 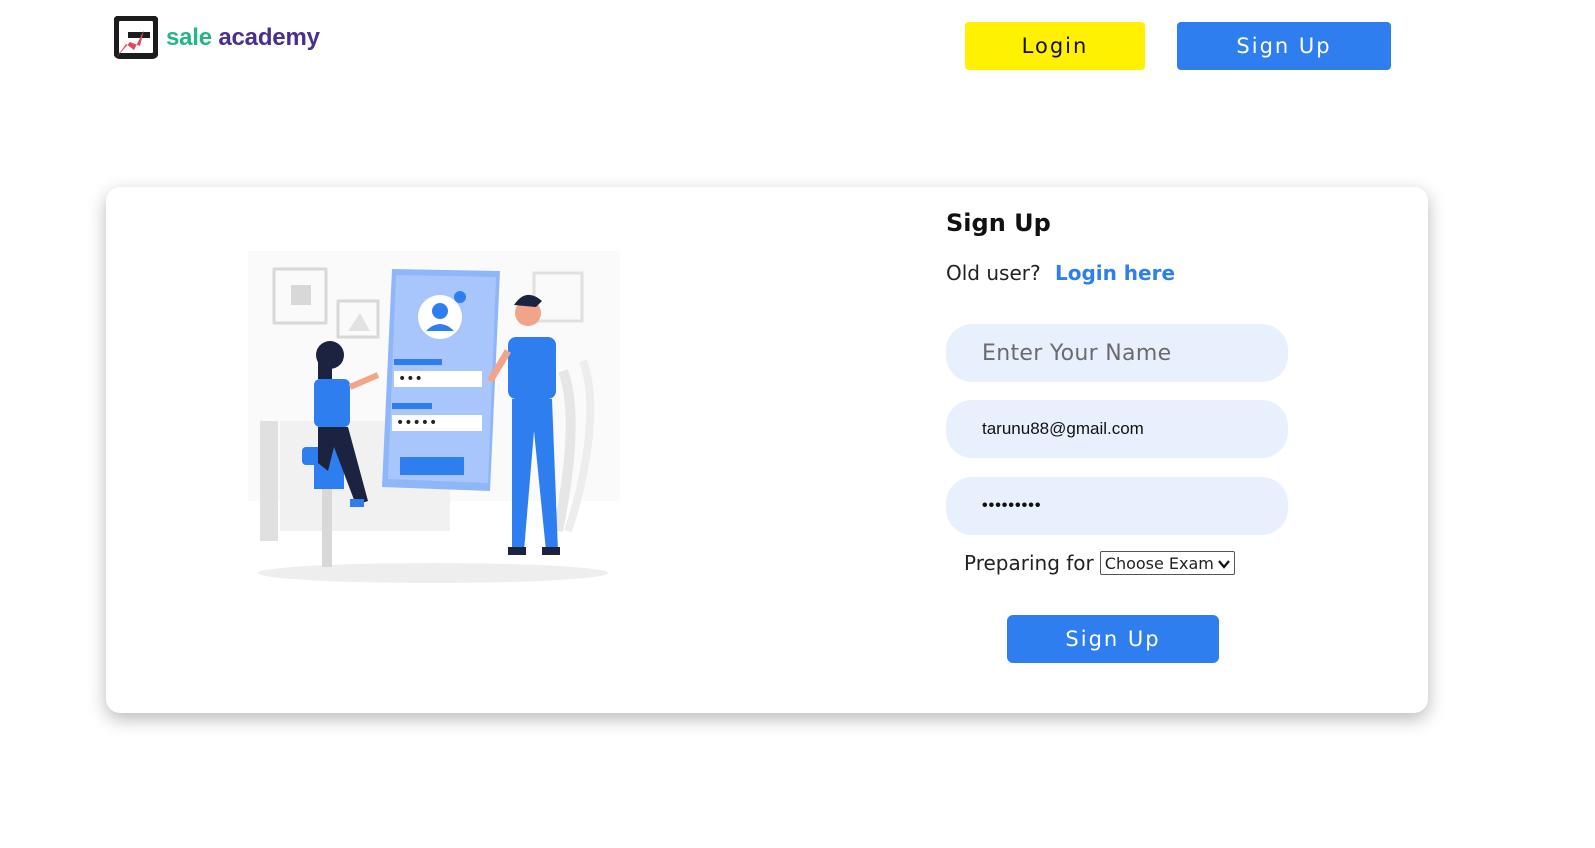 What do you see at coordinates (438, 421) in the screenshot?
I see `signup-illustration-icon: ••• •••••` at bounding box center [438, 421].